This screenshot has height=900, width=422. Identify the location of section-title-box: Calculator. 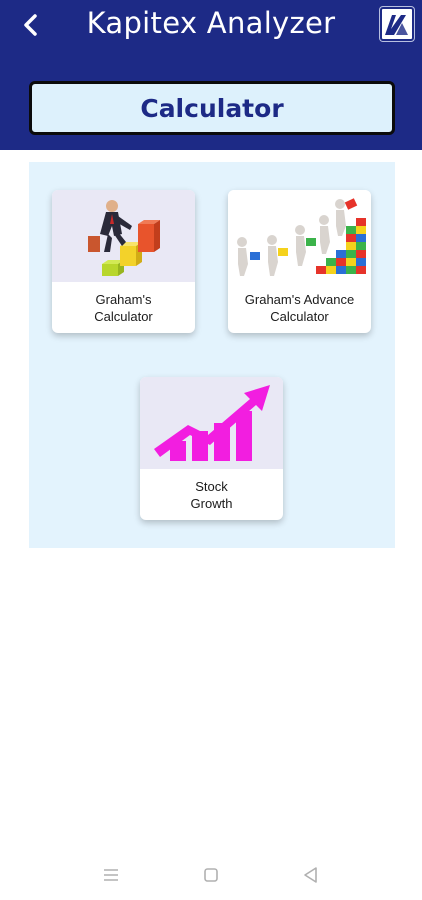
(212, 108).